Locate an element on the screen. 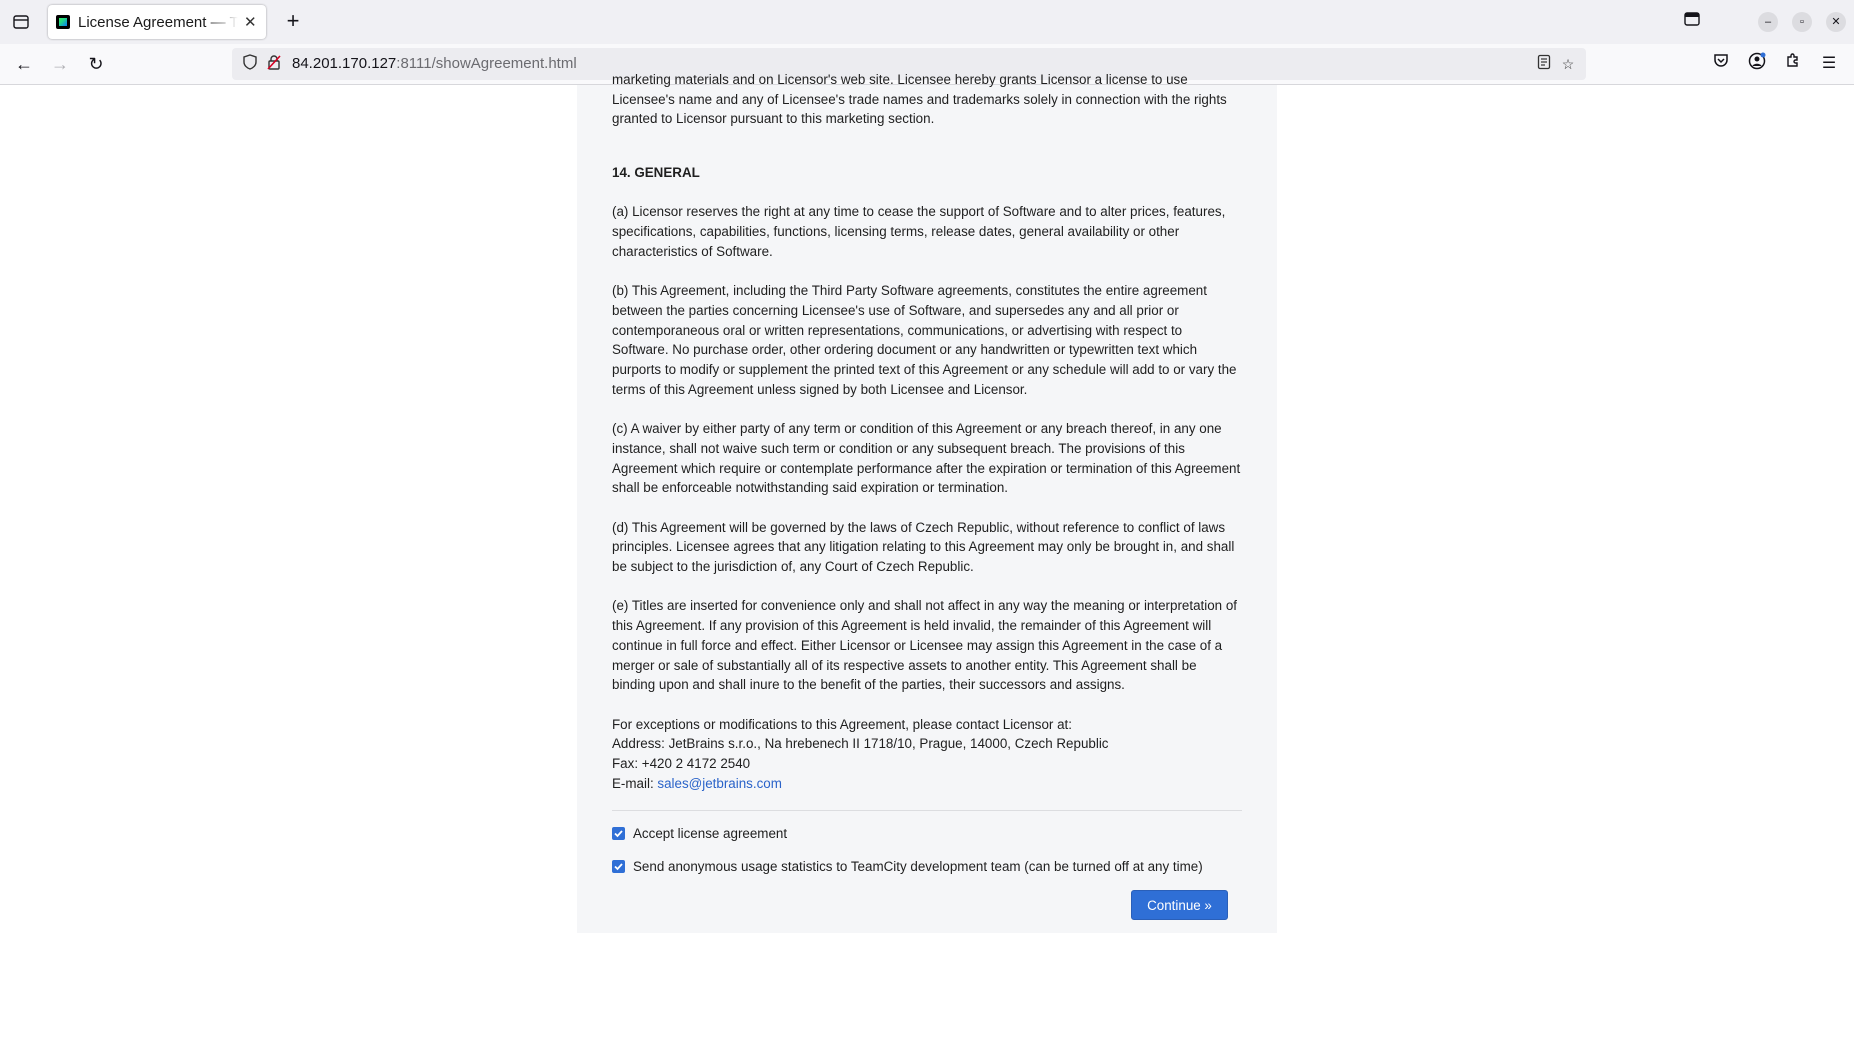  accept-license-row: Accept license agreement is located at coordinates (699, 833).